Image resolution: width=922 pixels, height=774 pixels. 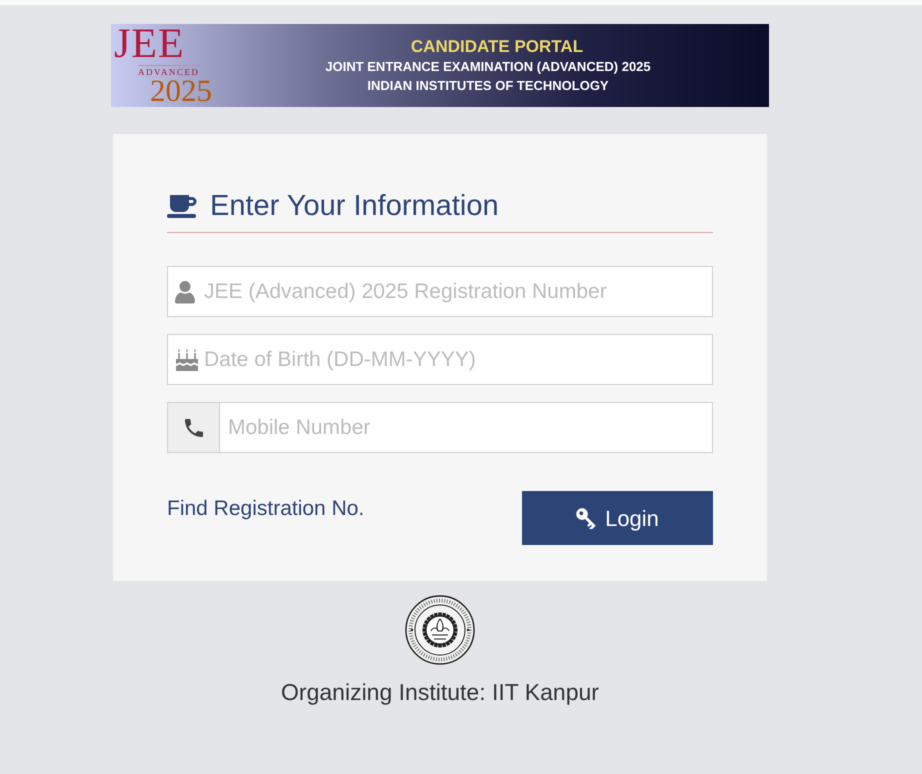 I want to click on key-icon, so click(x=587, y=518).